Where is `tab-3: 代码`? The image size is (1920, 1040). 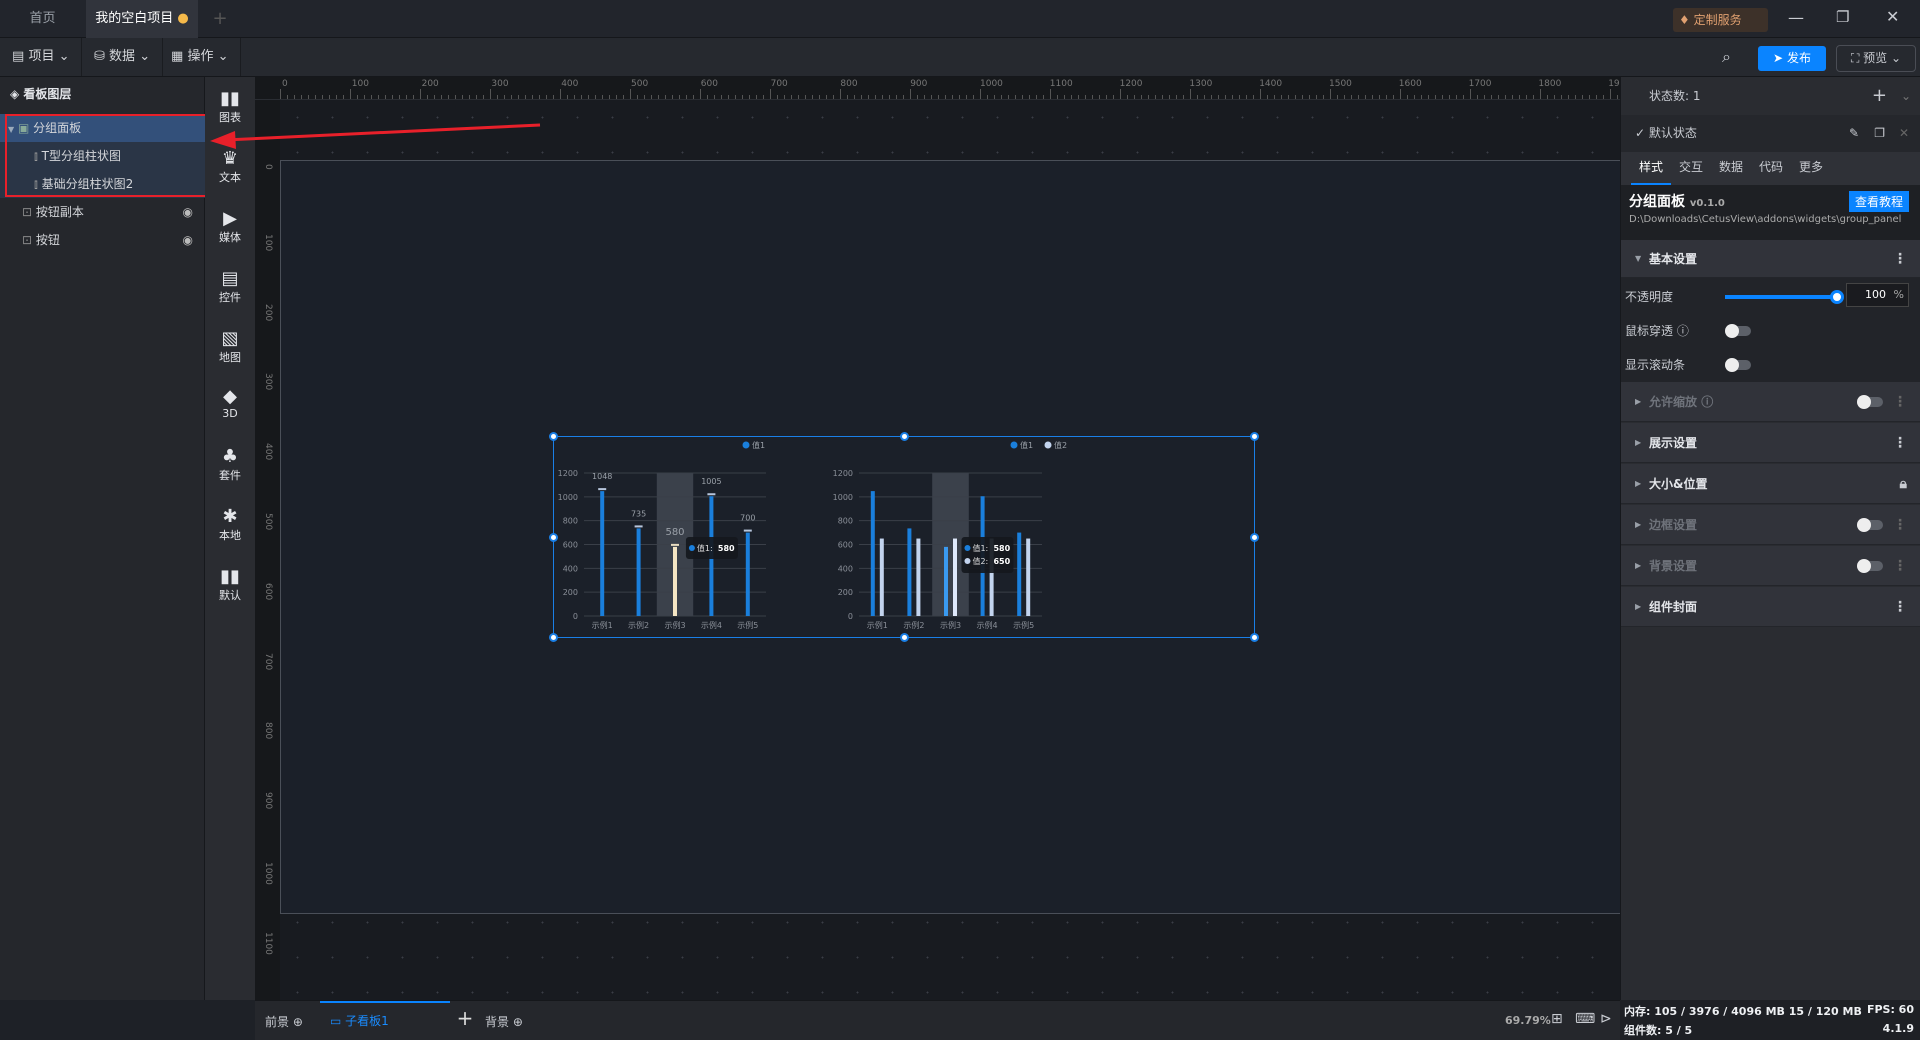
tab-3: 代码 is located at coordinates (1771, 168).